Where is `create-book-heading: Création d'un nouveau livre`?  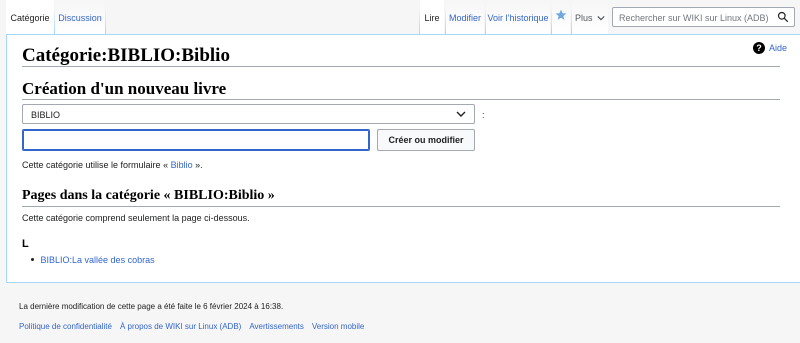
create-book-heading: Création d'un nouveau livre is located at coordinates (124, 88).